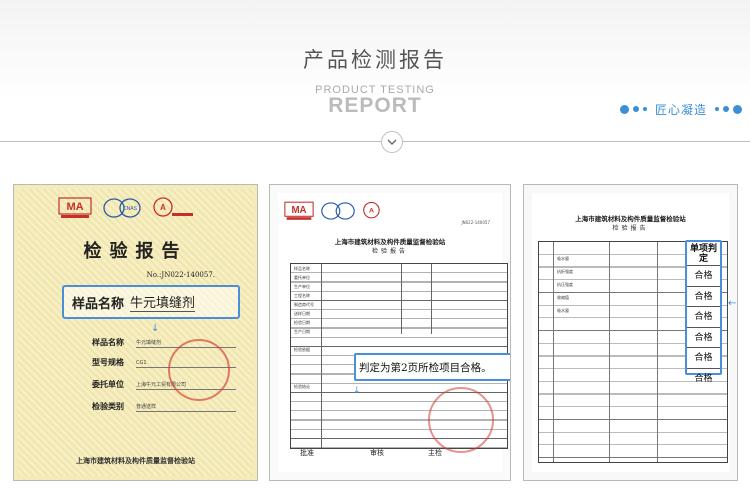 This screenshot has height=488, width=750. I want to click on signature-review: 审核, so click(377, 453).